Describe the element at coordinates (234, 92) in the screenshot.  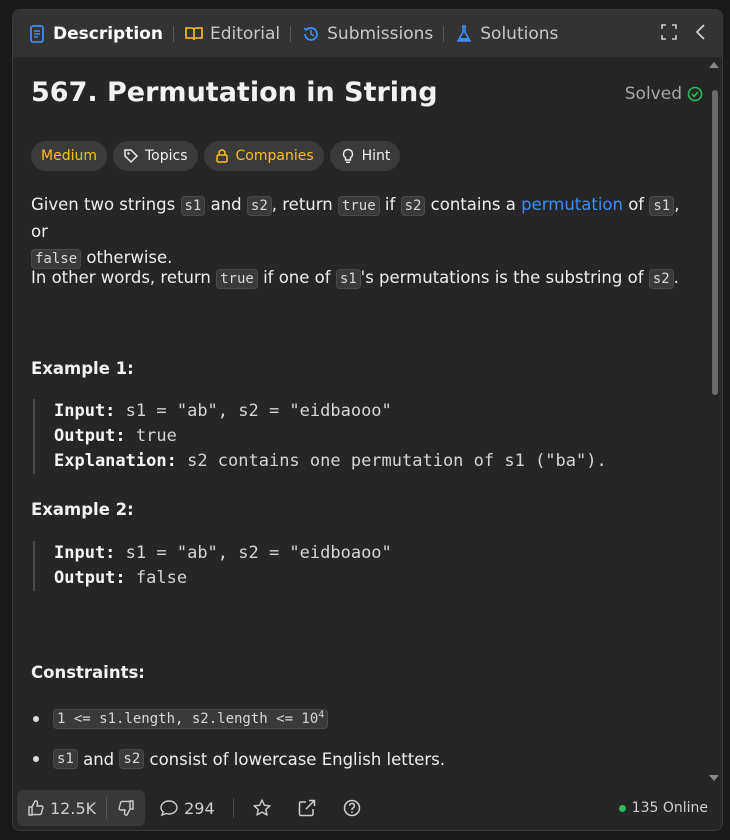
I see `problem-title: 567. Permutation in String` at that location.